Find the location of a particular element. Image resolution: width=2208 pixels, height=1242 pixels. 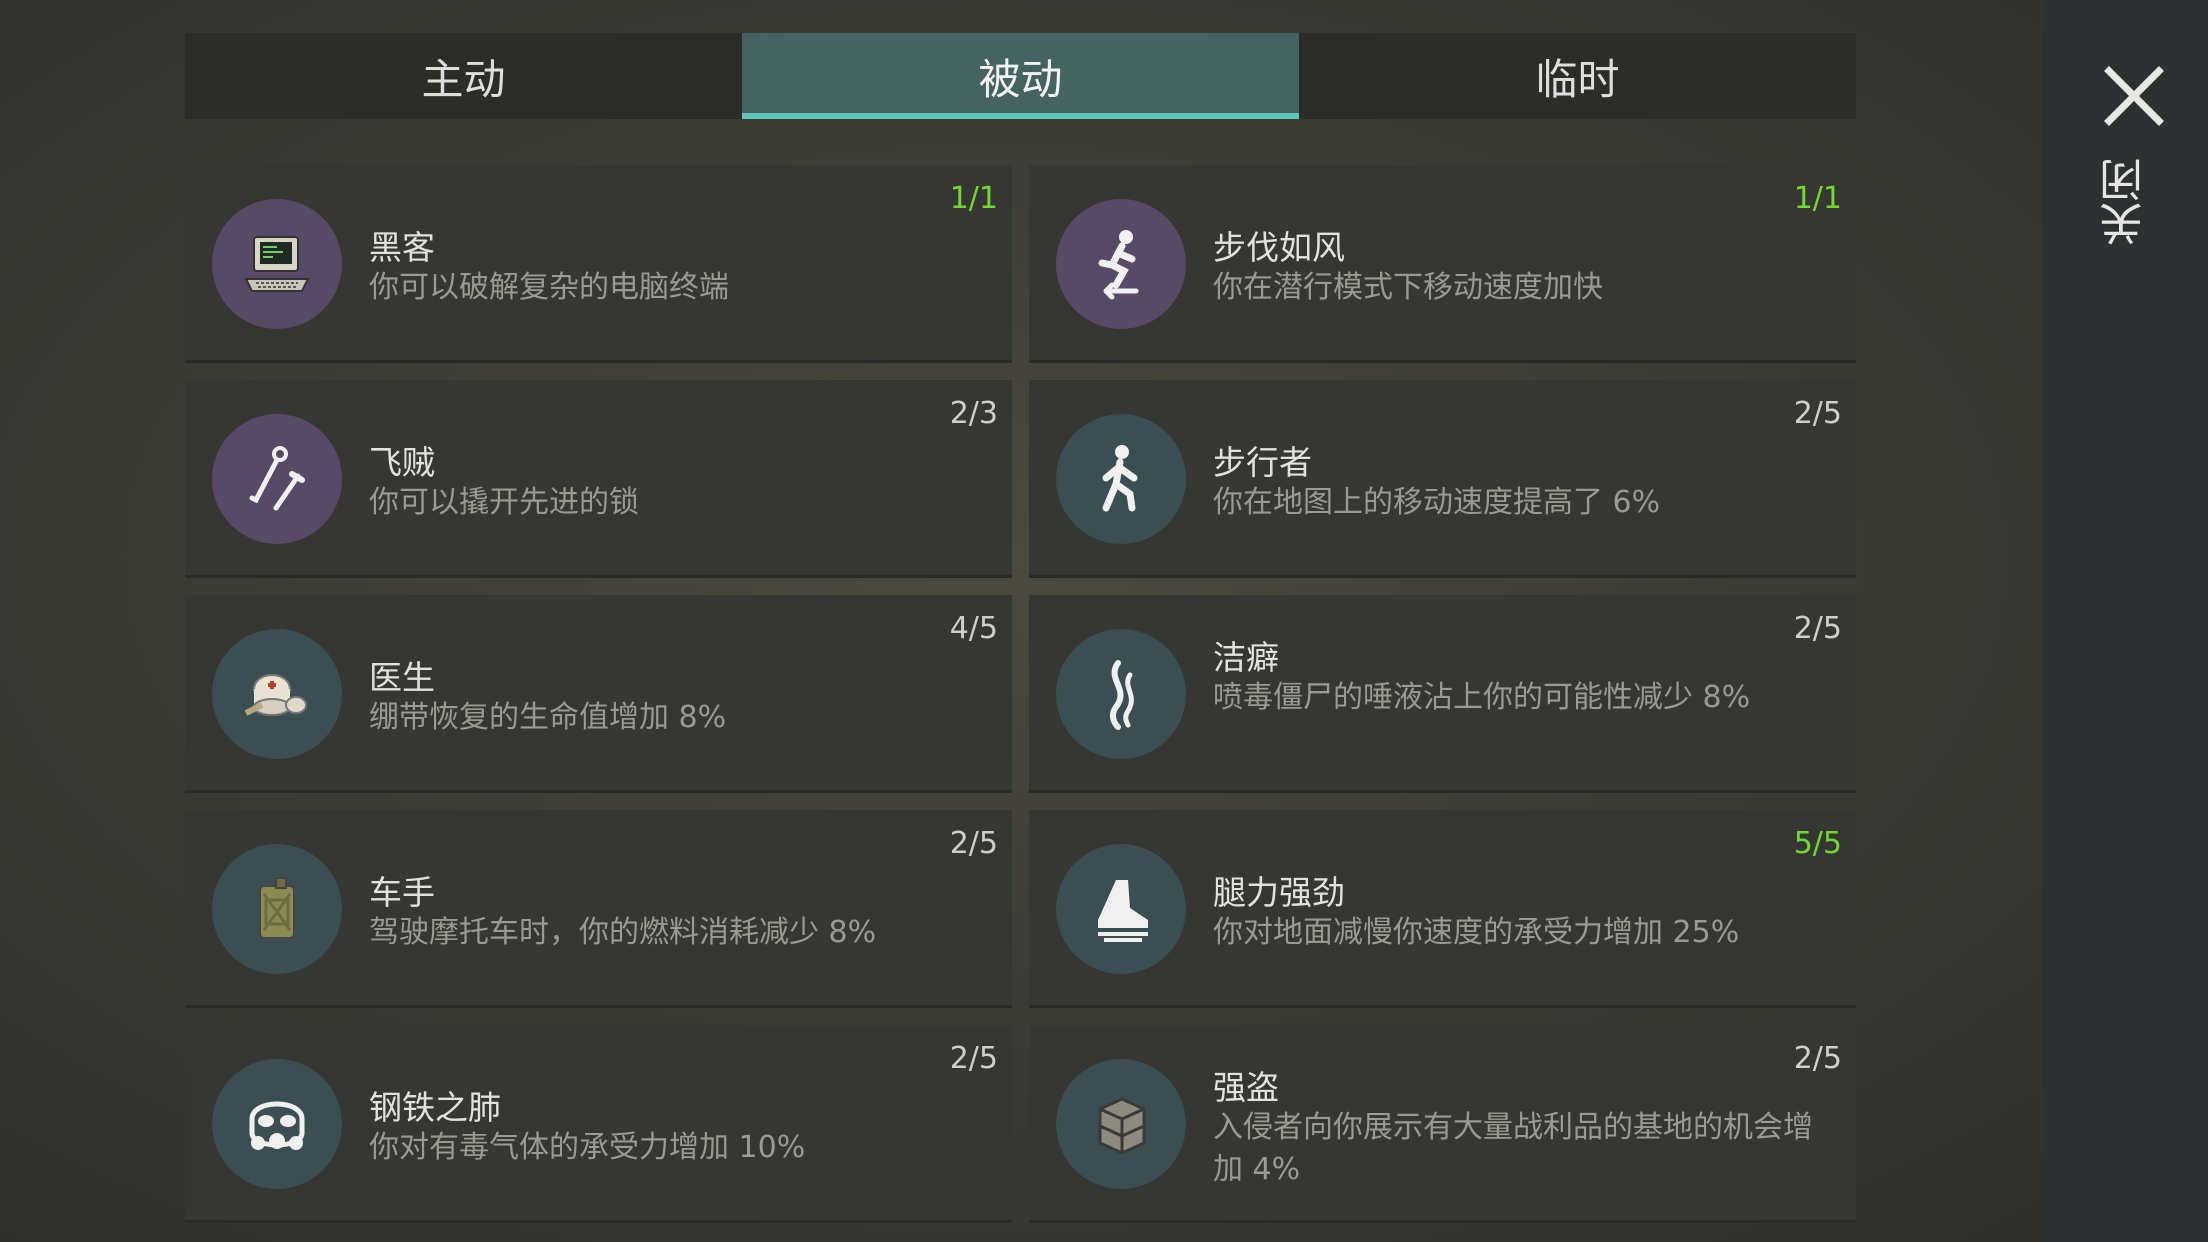

perk-card-clean-freak: 洁癖 喷毒僵尸的唾液沾上你的可能性减少 8% 2/5 is located at coordinates (1442, 694).